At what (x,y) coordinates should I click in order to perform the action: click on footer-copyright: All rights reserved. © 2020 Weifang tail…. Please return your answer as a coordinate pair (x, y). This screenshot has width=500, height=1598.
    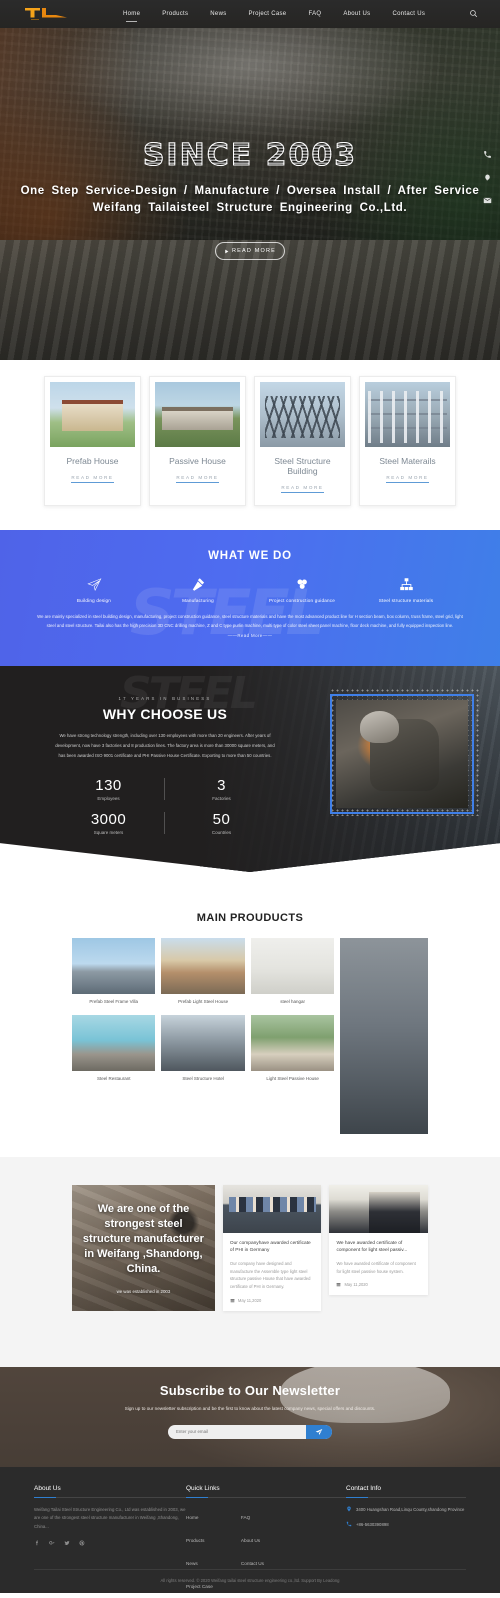
    Looking at the image, I should click on (250, 1576).